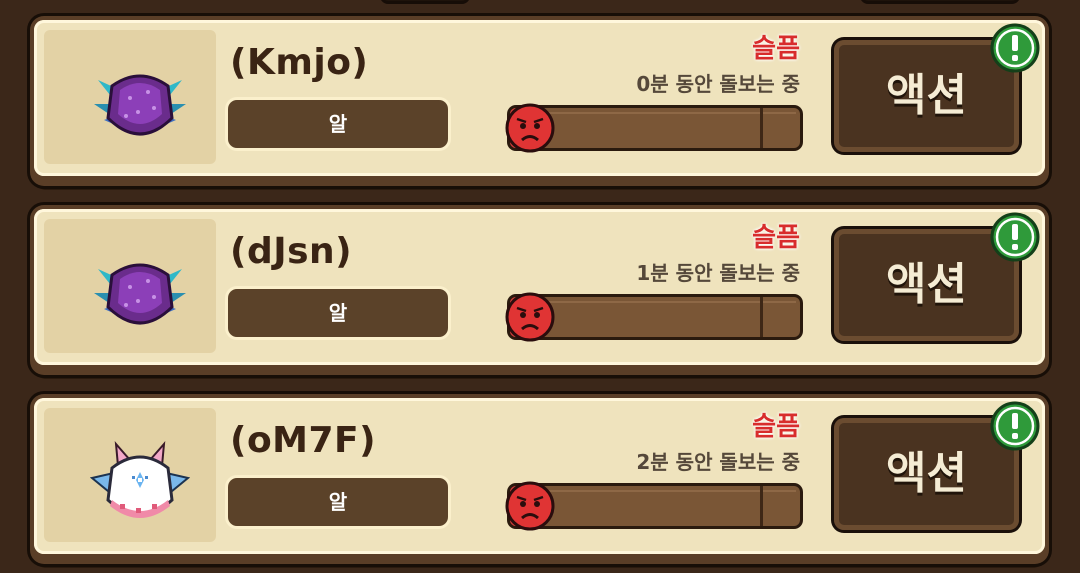 The height and width of the screenshot is (573, 1080). Describe the element at coordinates (718, 273) in the screenshot. I see `care-status-text: 1분 동안 돌보는 중` at that location.